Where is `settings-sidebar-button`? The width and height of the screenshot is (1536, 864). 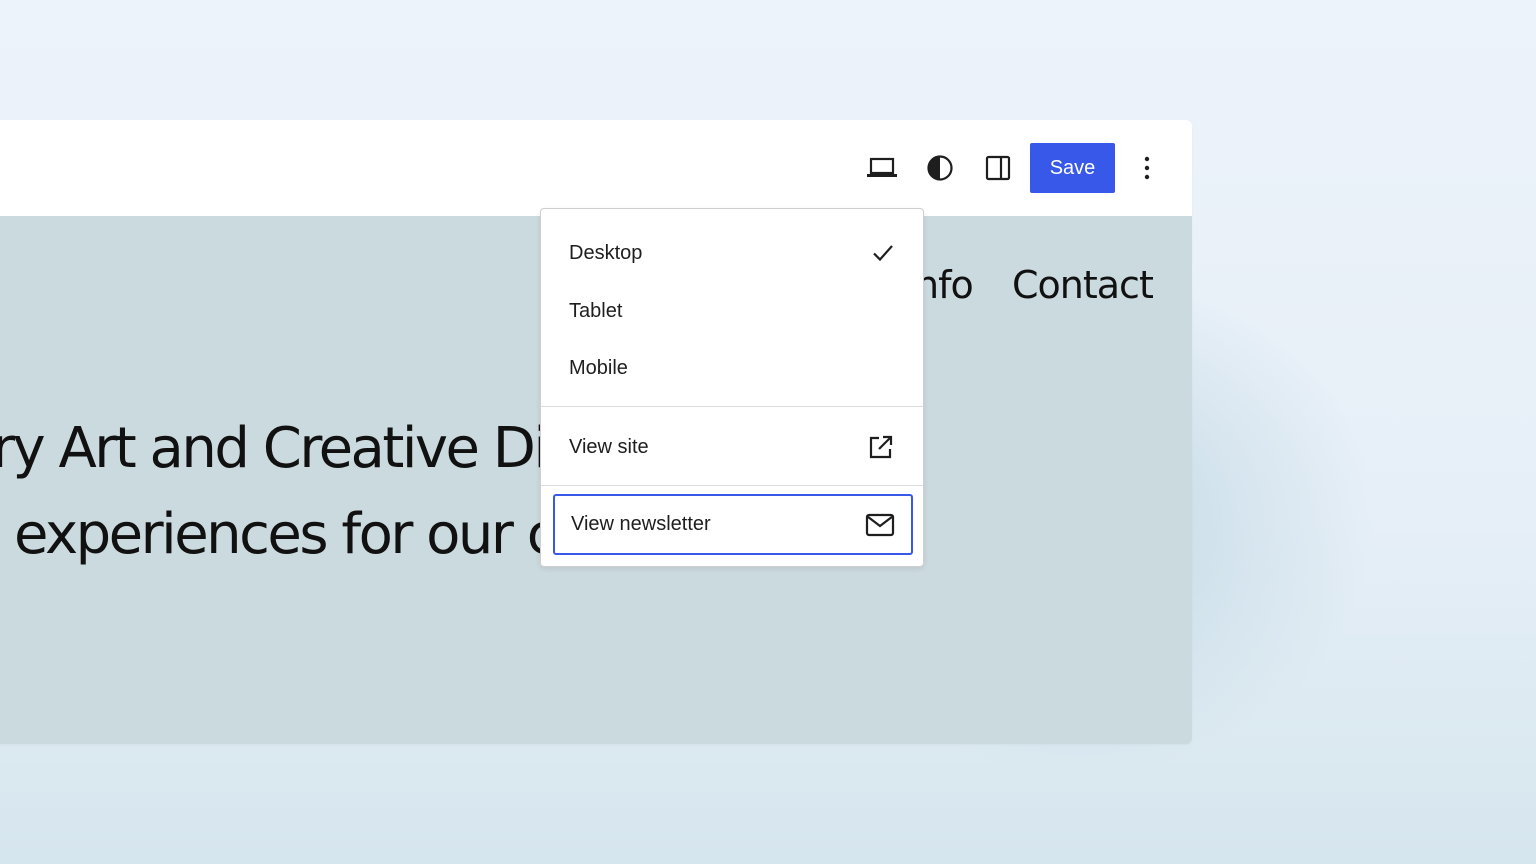
settings-sidebar-button is located at coordinates (998, 168).